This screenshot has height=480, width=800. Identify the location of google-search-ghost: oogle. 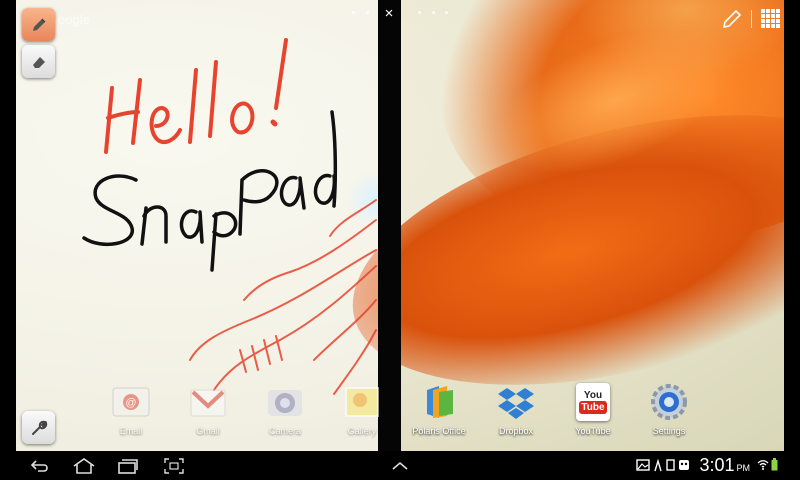
(74, 19).